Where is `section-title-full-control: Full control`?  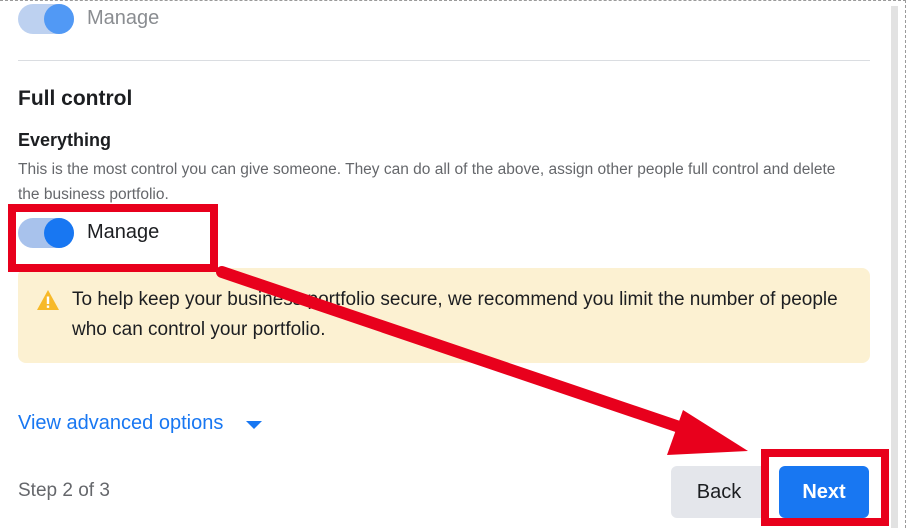 section-title-full-control: Full control is located at coordinates (75, 98).